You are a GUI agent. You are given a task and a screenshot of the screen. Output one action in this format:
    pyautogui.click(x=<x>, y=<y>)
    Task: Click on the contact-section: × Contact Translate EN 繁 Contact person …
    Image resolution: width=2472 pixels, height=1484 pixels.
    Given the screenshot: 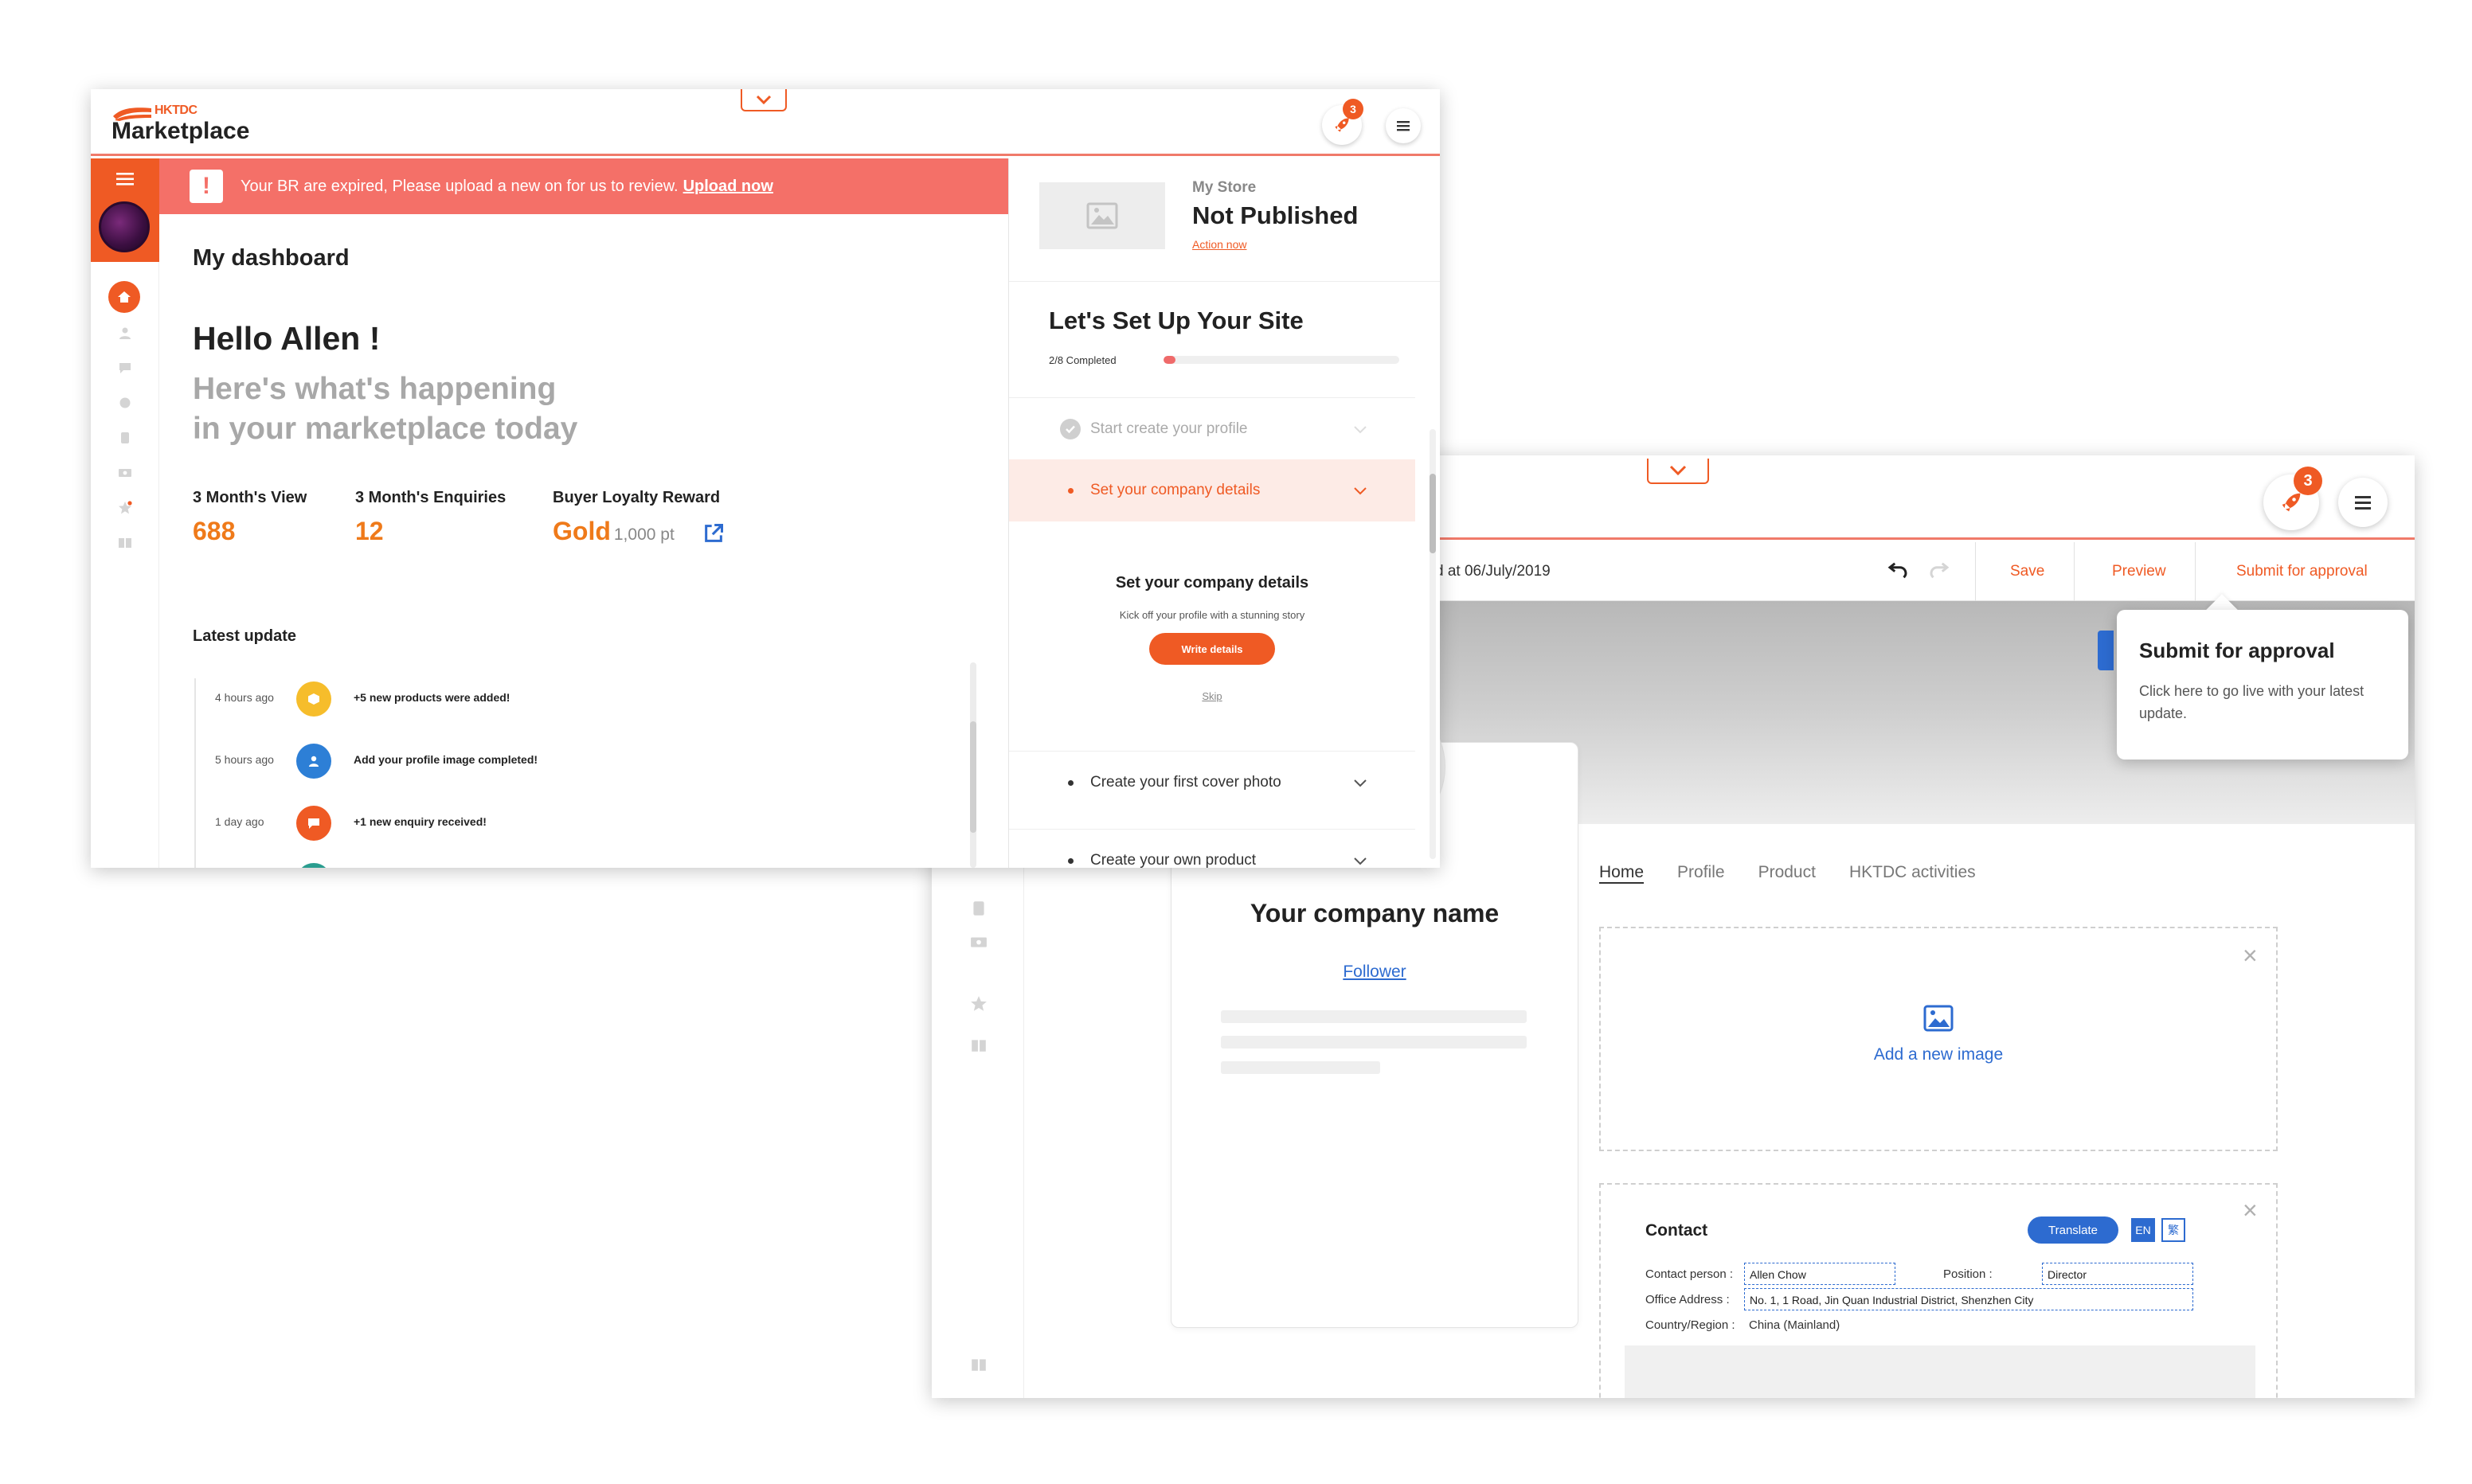 What is the action you would take?
    pyautogui.click(x=1938, y=1290)
    